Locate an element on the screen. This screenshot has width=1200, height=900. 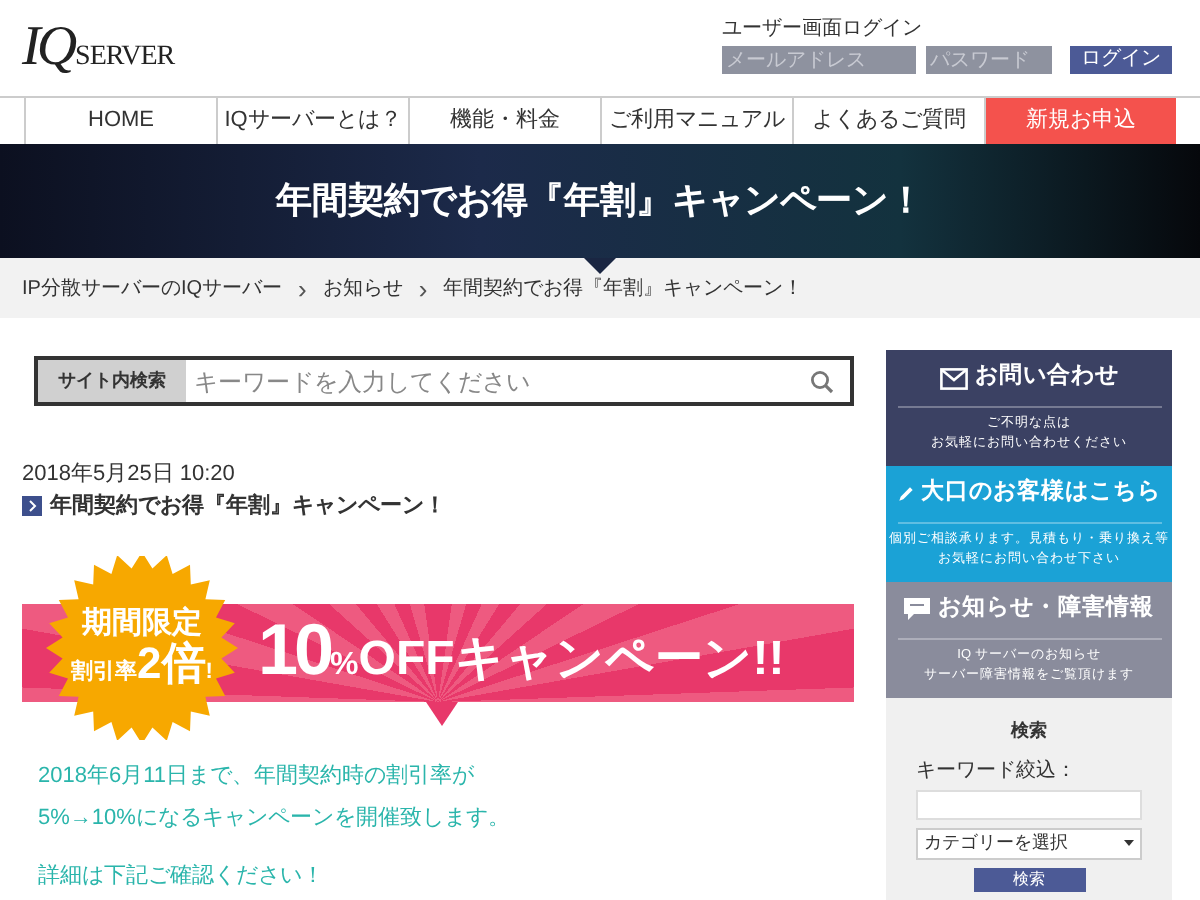
category-text: カテゴリーを選択 is located at coordinates (996, 842).